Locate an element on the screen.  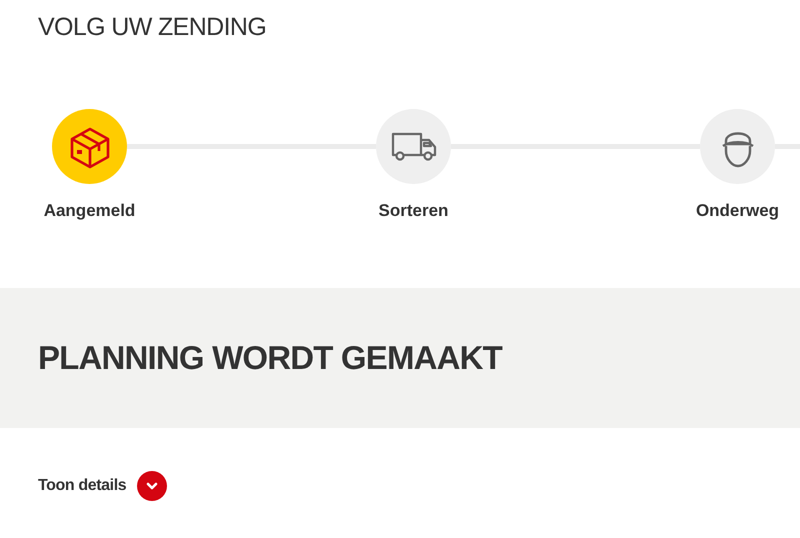
status-heading: PLANNING WORDT GEMAAKT is located at coordinates (270, 358).